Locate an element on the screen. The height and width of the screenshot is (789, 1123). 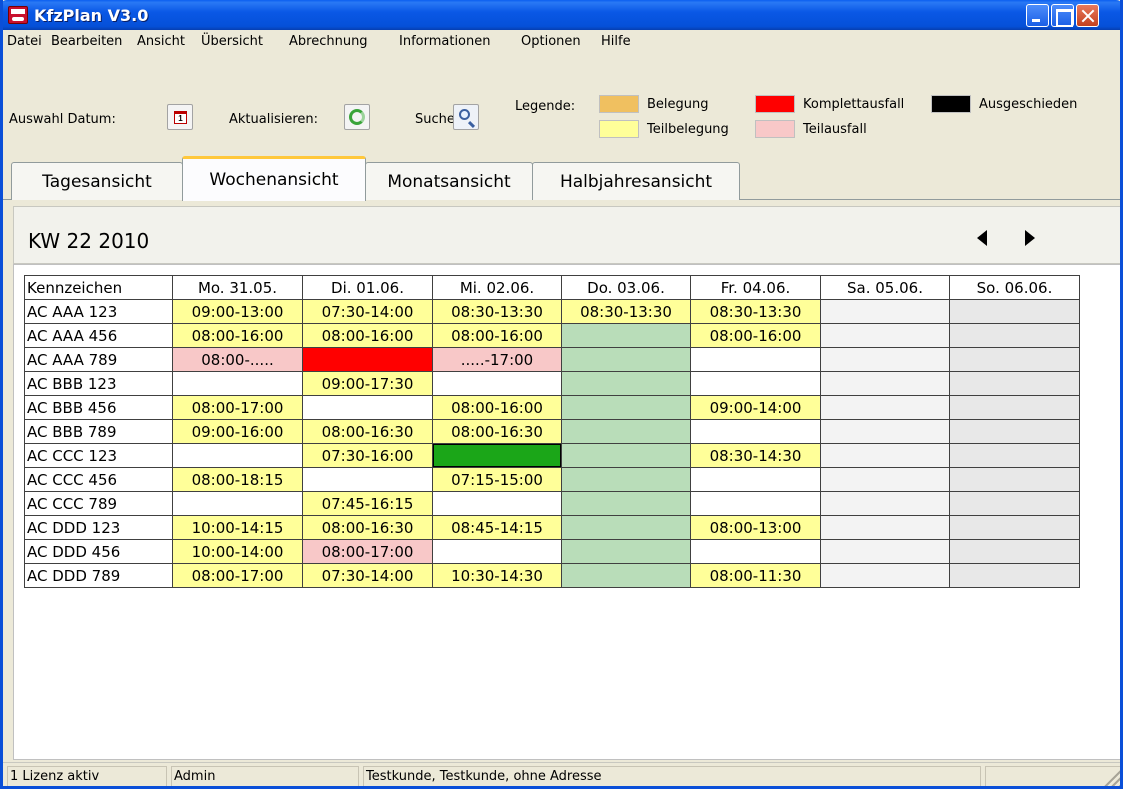
plate-cell: AC AAA 456 is located at coordinates (98, 335).